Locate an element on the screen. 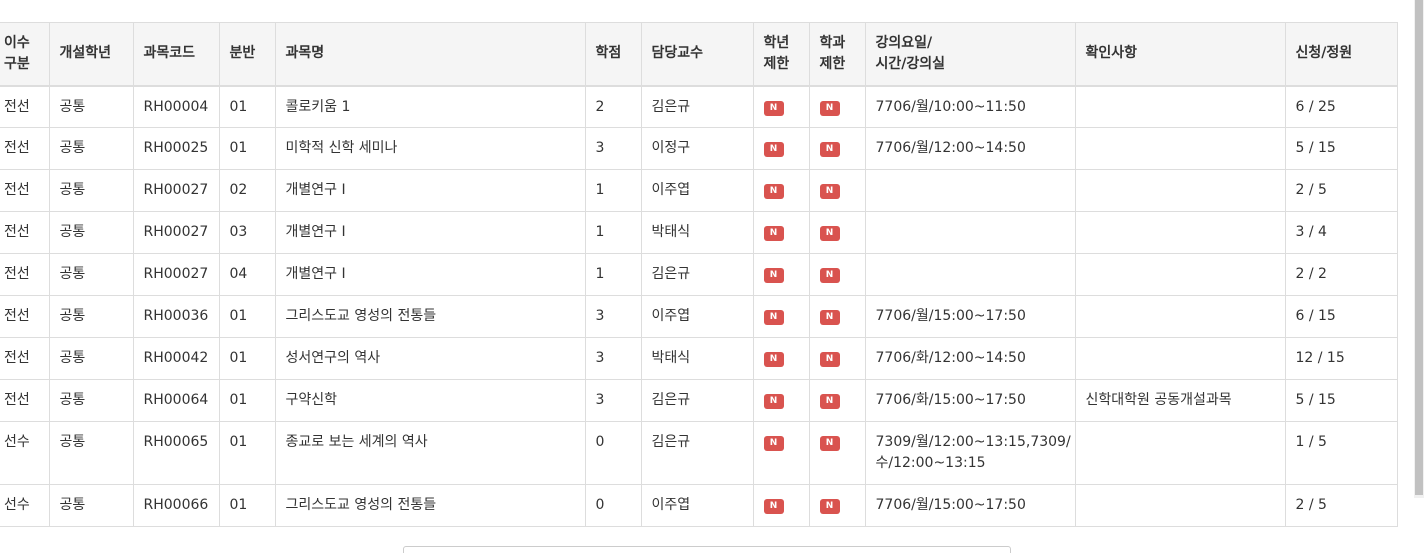 The height and width of the screenshot is (553, 1424). cell-schedule: 7706/화/15:00~17:50 is located at coordinates (970, 400).